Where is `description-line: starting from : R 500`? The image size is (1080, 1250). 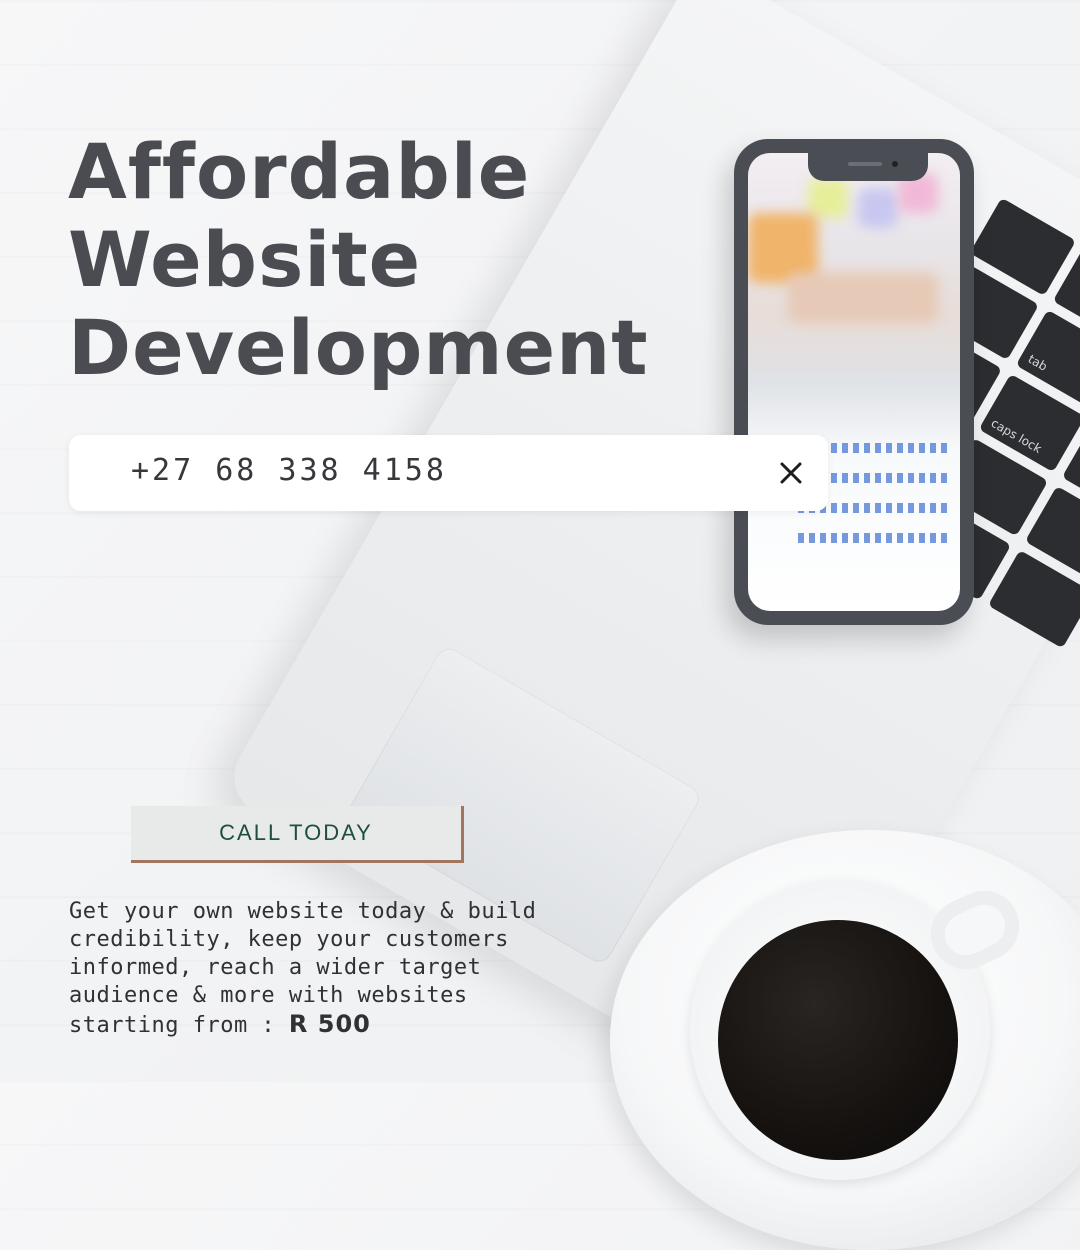 description-line: starting from : R 500 is located at coordinates (349, 1025).